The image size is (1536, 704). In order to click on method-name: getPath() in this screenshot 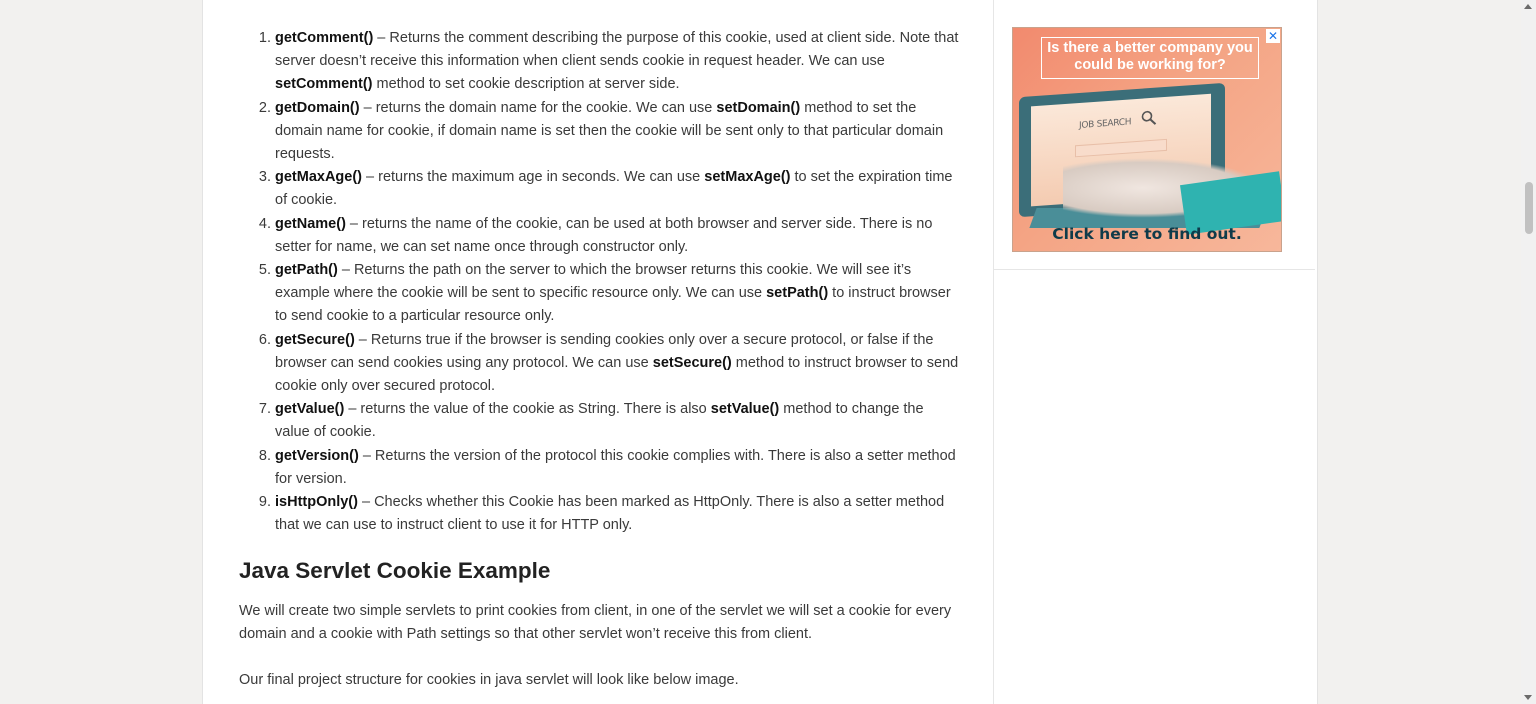, I will do `click(306, 270)`.